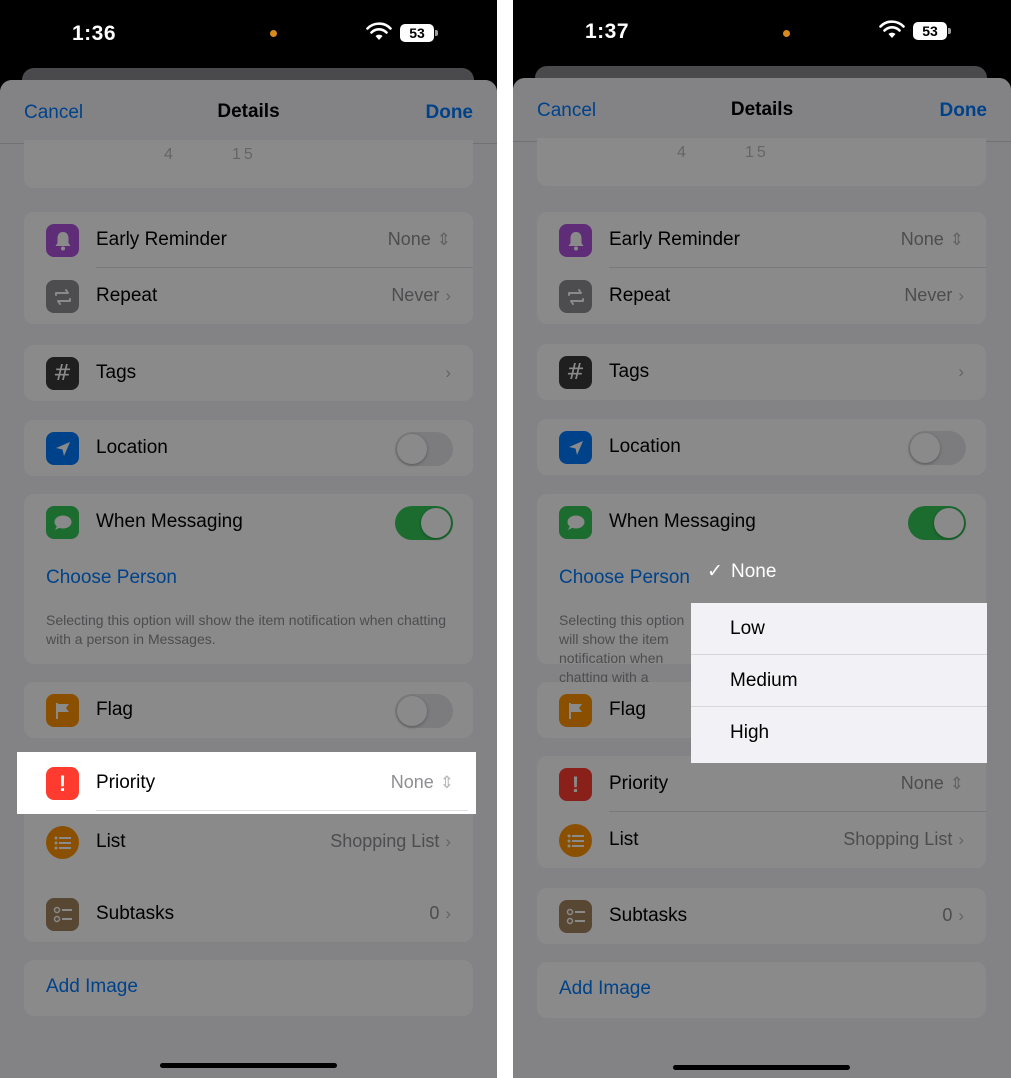  I want to click on priority-label: Priority, so click(126, 782).